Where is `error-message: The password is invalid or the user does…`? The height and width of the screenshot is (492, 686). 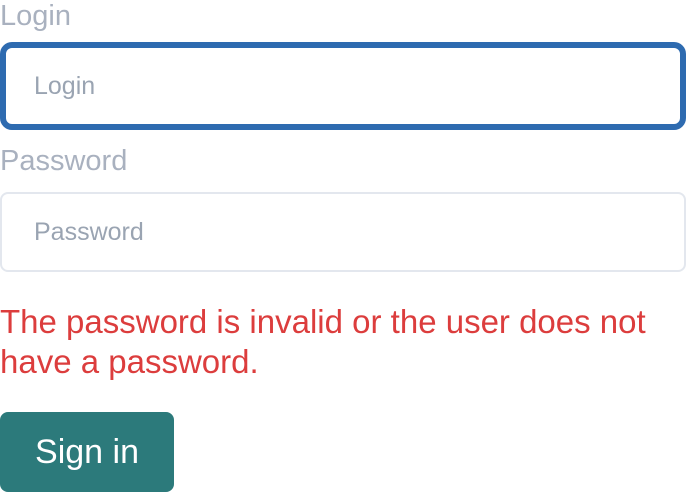 error-message: The password is invalid or the user does… is located at coordinates (323, 341).